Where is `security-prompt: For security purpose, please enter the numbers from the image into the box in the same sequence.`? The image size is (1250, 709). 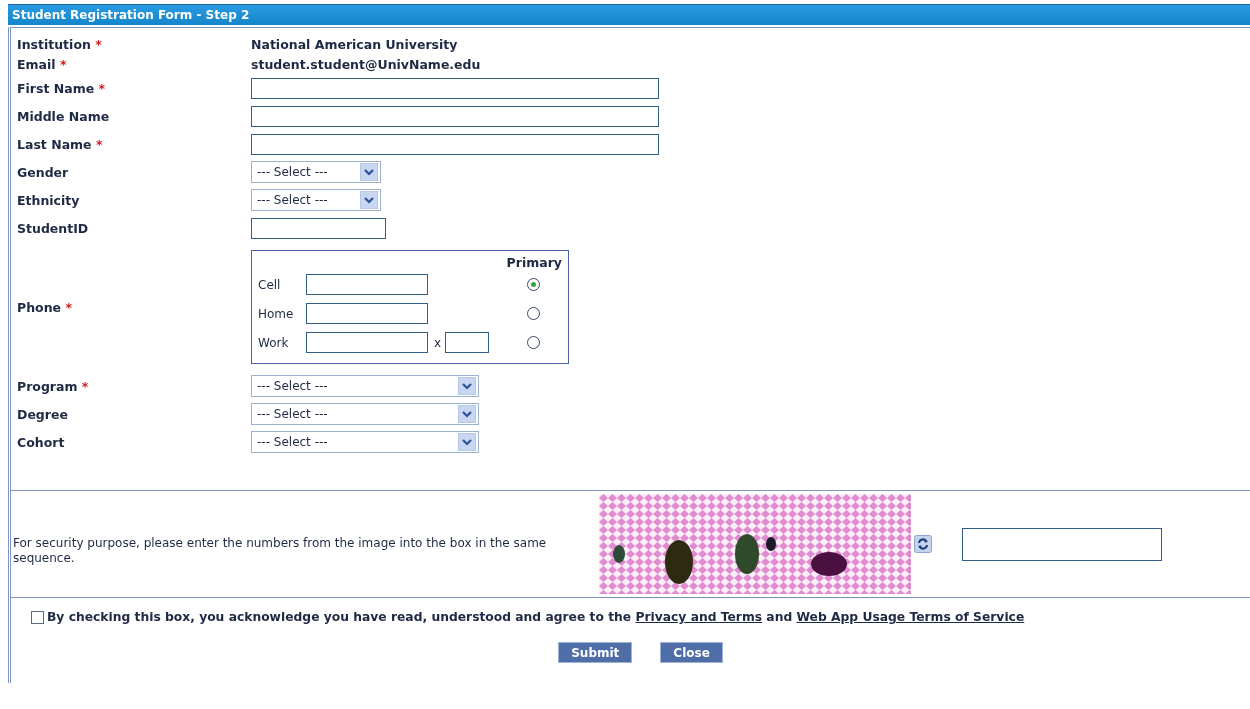
security-prompt: For security purpose, please enter the numbers from the image into the box in the same sequence. is located at coordinates (280, 551).